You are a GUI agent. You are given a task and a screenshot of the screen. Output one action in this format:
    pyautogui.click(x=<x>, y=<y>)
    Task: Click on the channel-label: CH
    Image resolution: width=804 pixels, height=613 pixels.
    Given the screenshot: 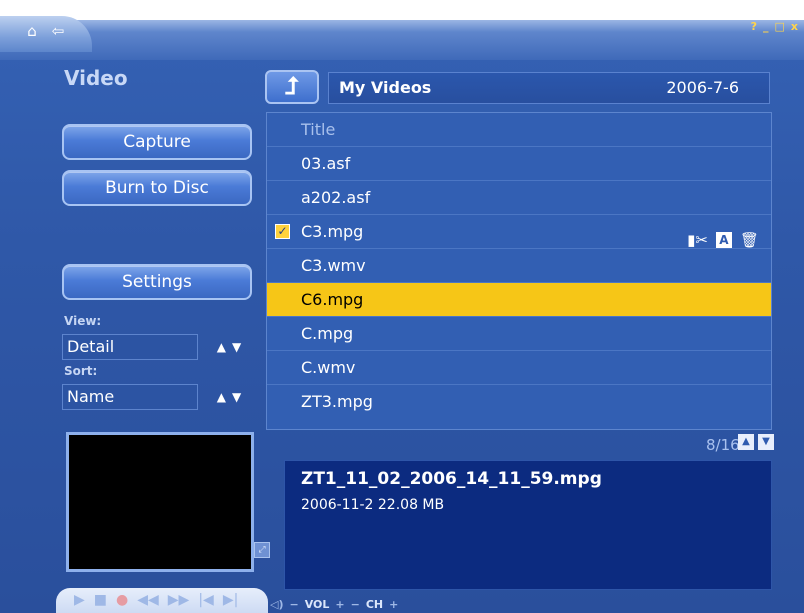 What is the action you would take?
    pyautogui.click(x=374, y=604)
    